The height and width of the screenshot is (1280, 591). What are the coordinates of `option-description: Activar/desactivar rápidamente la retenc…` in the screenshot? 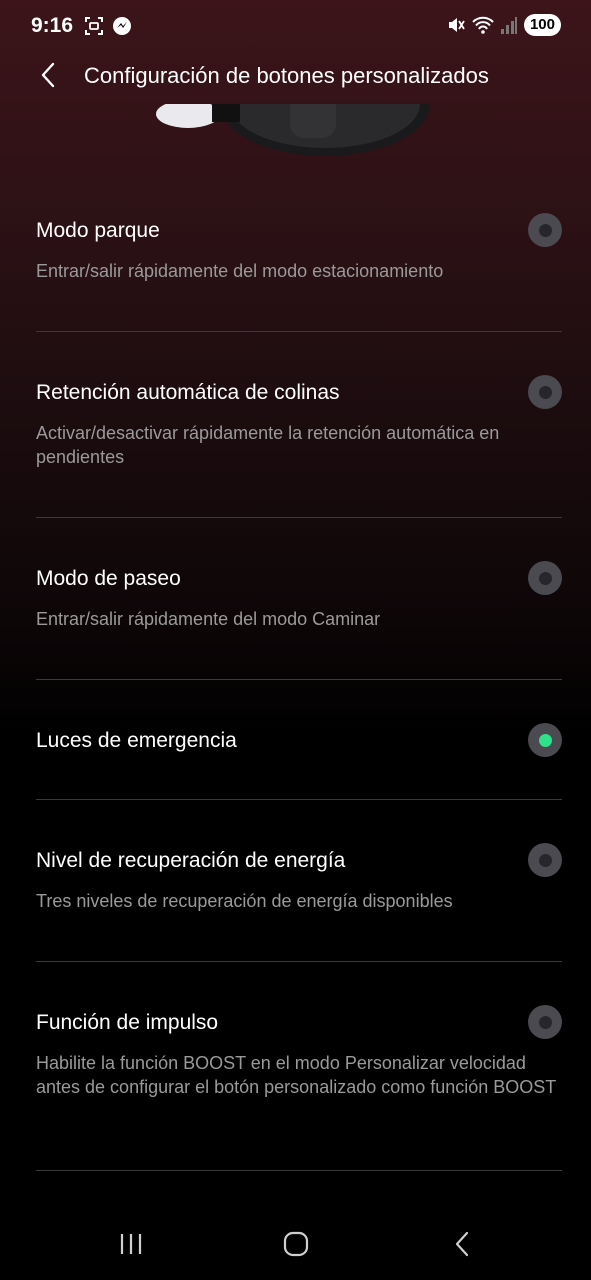 It's located at (268, 445).